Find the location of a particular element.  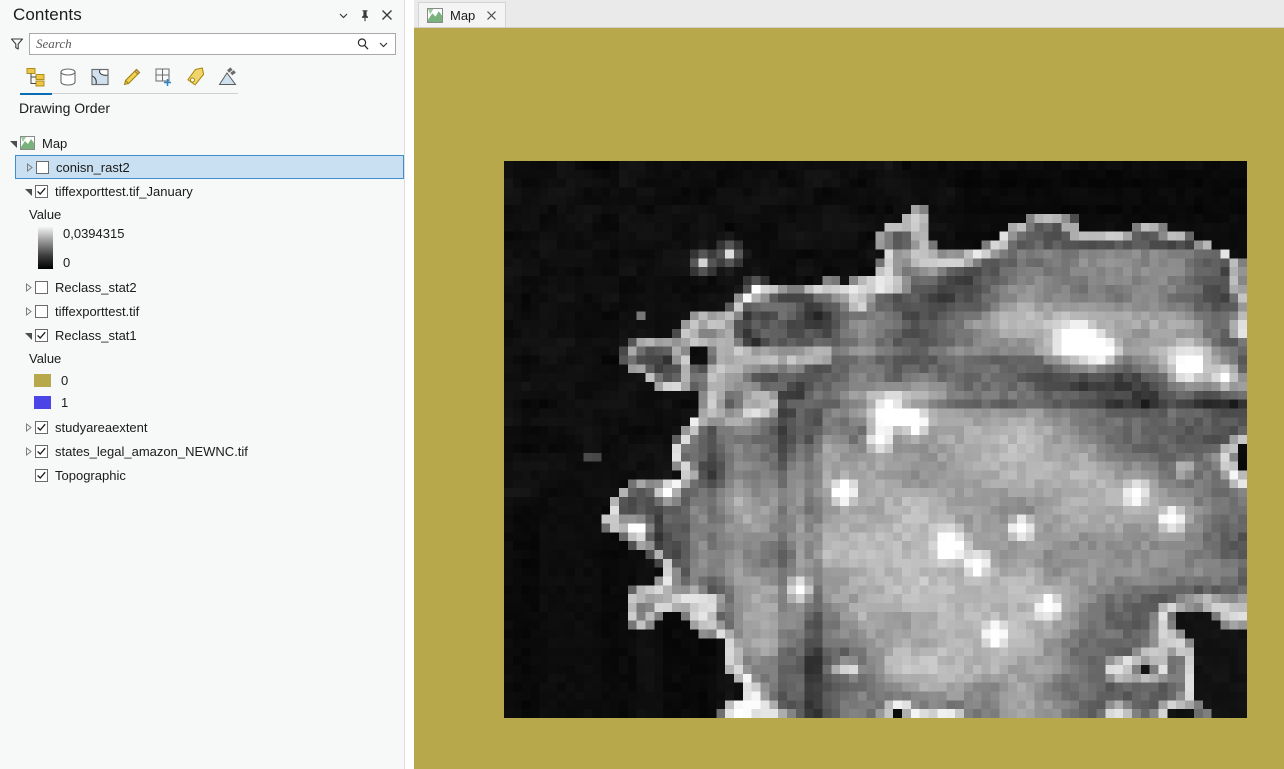

search-box is located at coordinates (212, 44).